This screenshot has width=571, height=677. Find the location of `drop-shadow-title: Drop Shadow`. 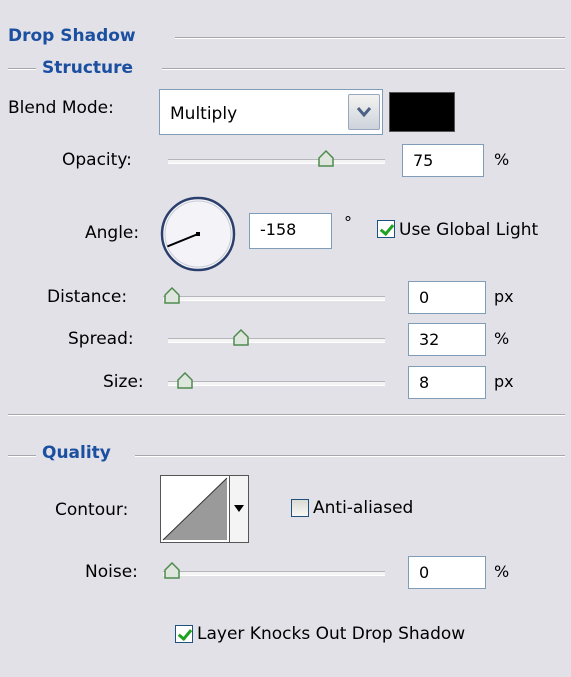

drop-shadow-title: Drop Shadow is located at coordinates (72, 36).